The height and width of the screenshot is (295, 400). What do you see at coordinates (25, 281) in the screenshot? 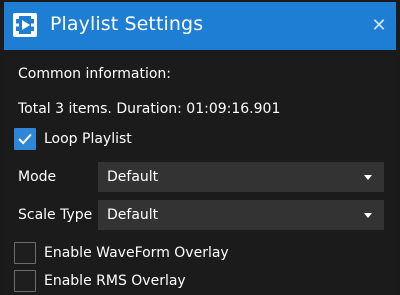
I see `rms-overlay-checkbox` at bounding box center [25, 281].